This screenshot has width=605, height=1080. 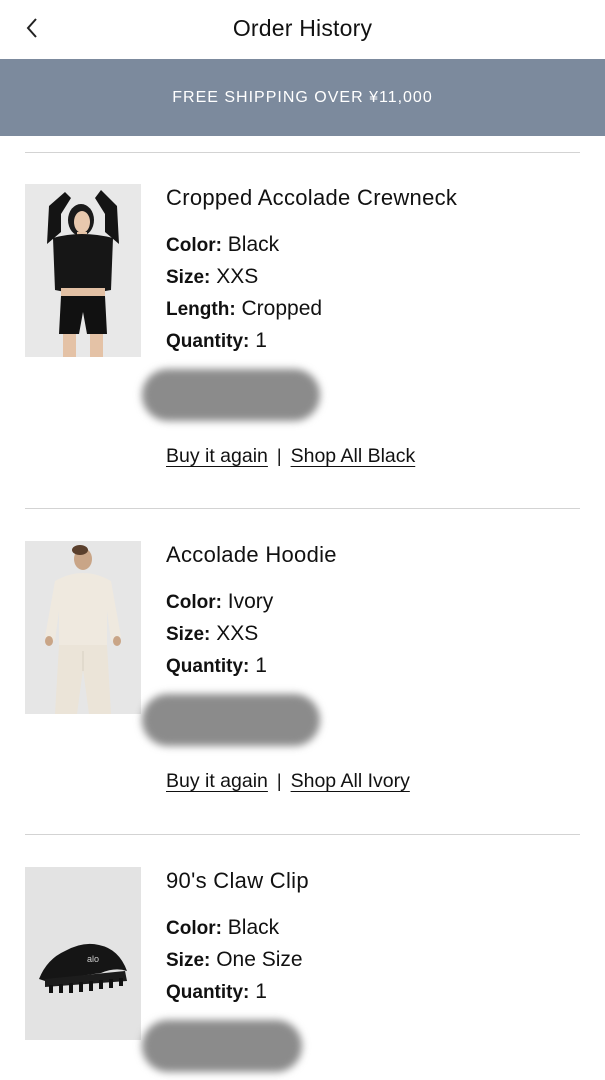 What do you see at coordinates (376, 555) in the screenshot?
I see `product-name: Accolade Hoodie` at bounding box center [376, 555].